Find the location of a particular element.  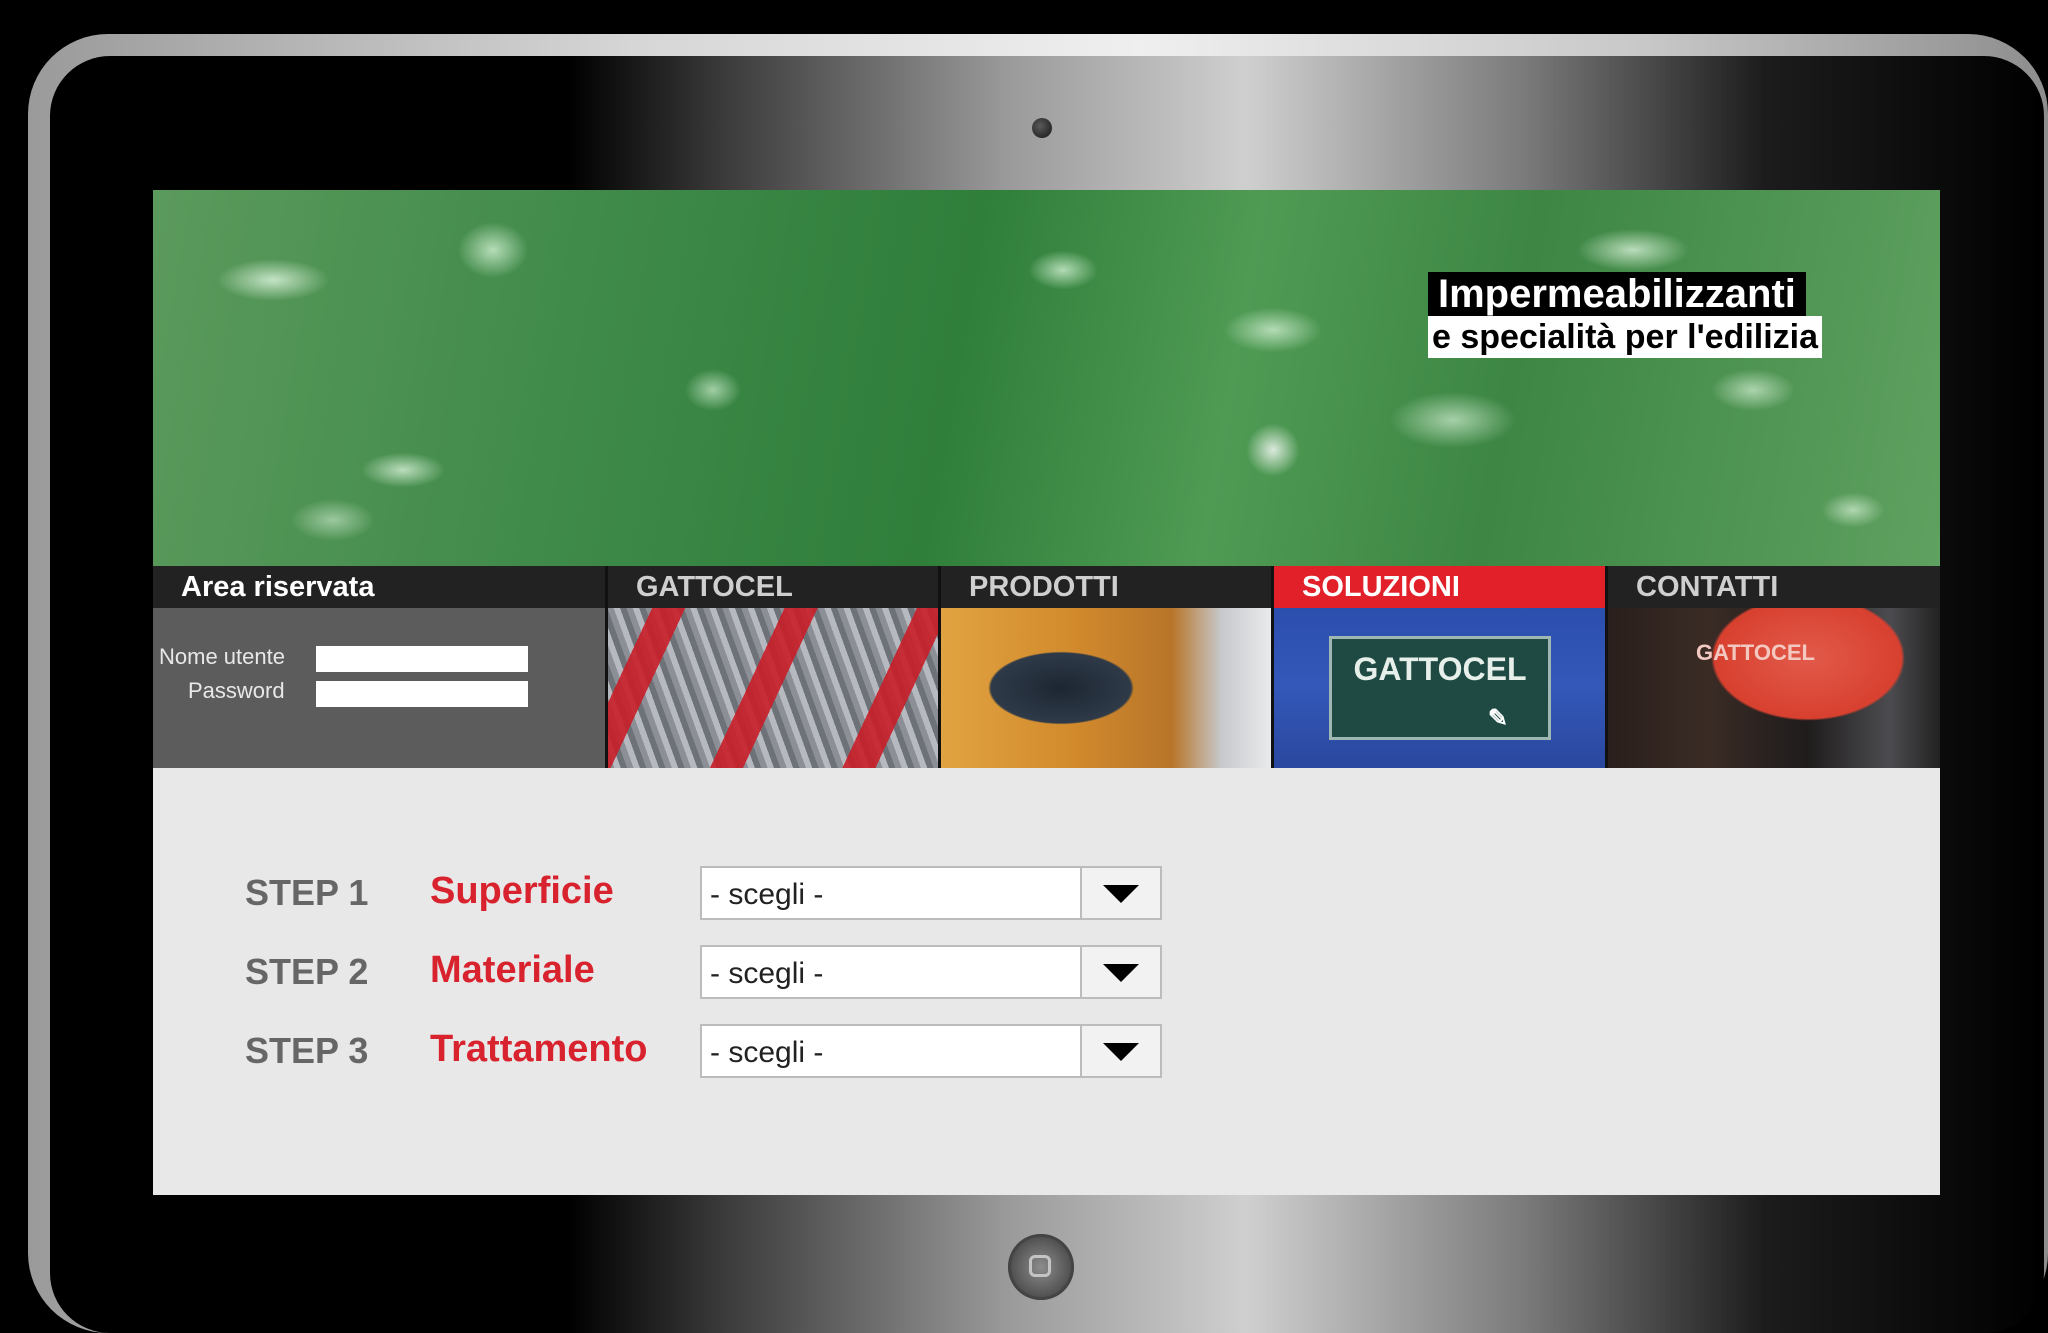

home-button is located at coordinates (1041, 1267).